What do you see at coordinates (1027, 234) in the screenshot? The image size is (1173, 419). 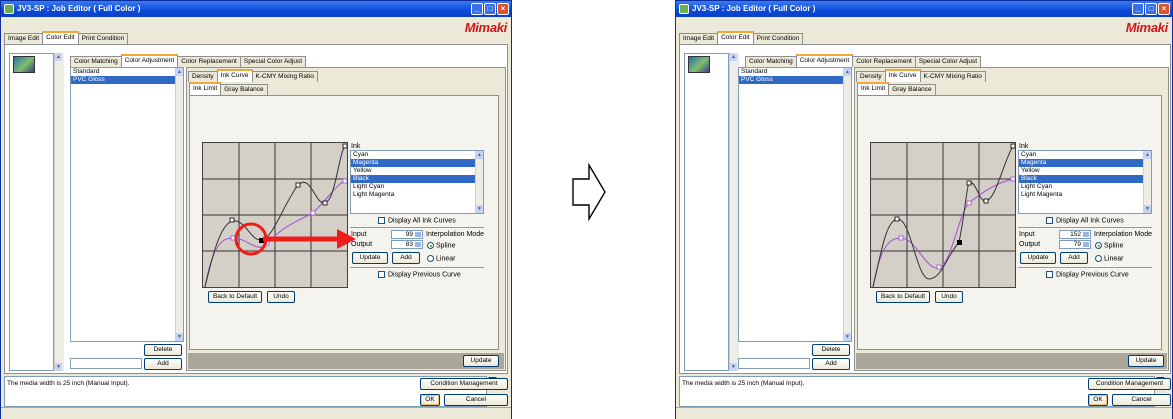 I see `input-label: Input` at bounding box center [1027, 234].